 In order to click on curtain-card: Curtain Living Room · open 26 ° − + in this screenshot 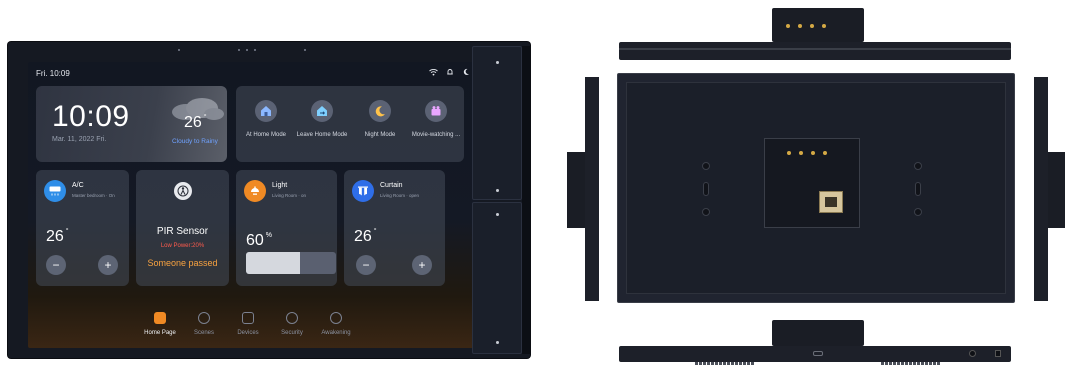, I will do `click(394, 228)`.